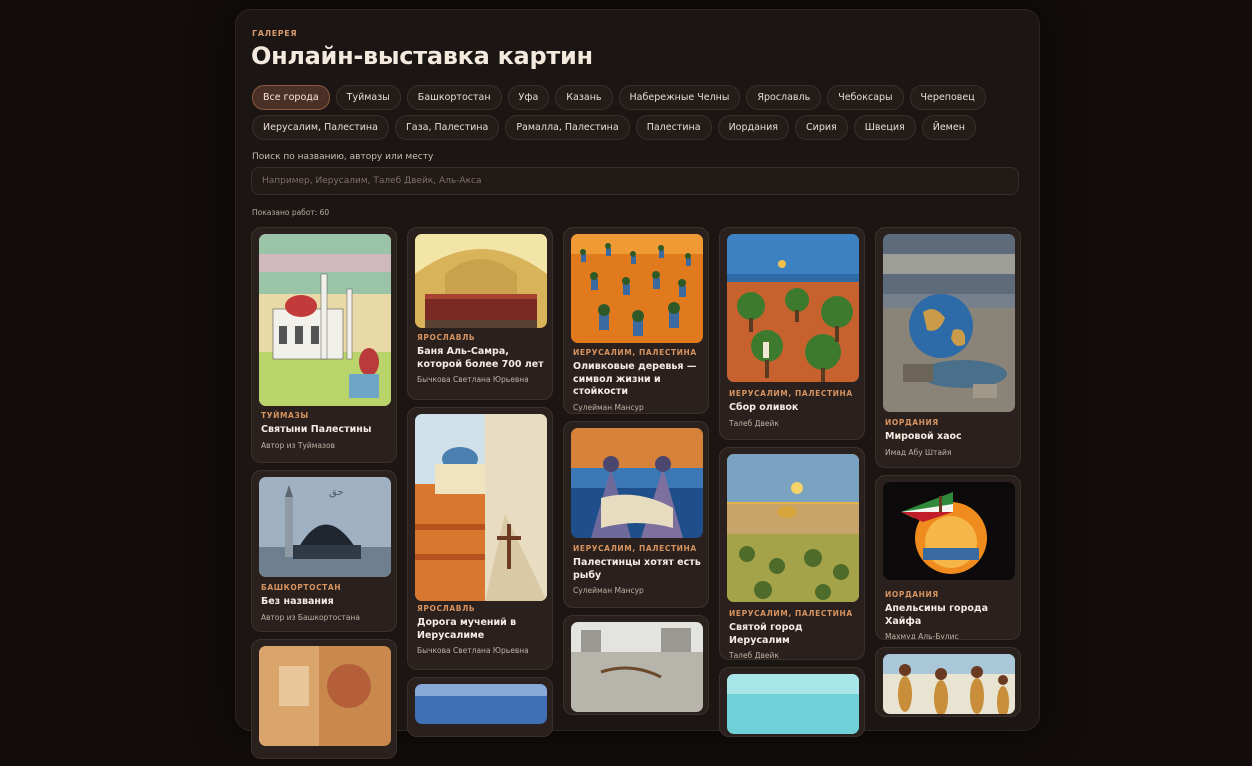  What do you see at coordinates (275, 33) in the screenshot?
I see `eyebrow-label: ГАЛЕРЕЯ` at bounding box center [275, 33].